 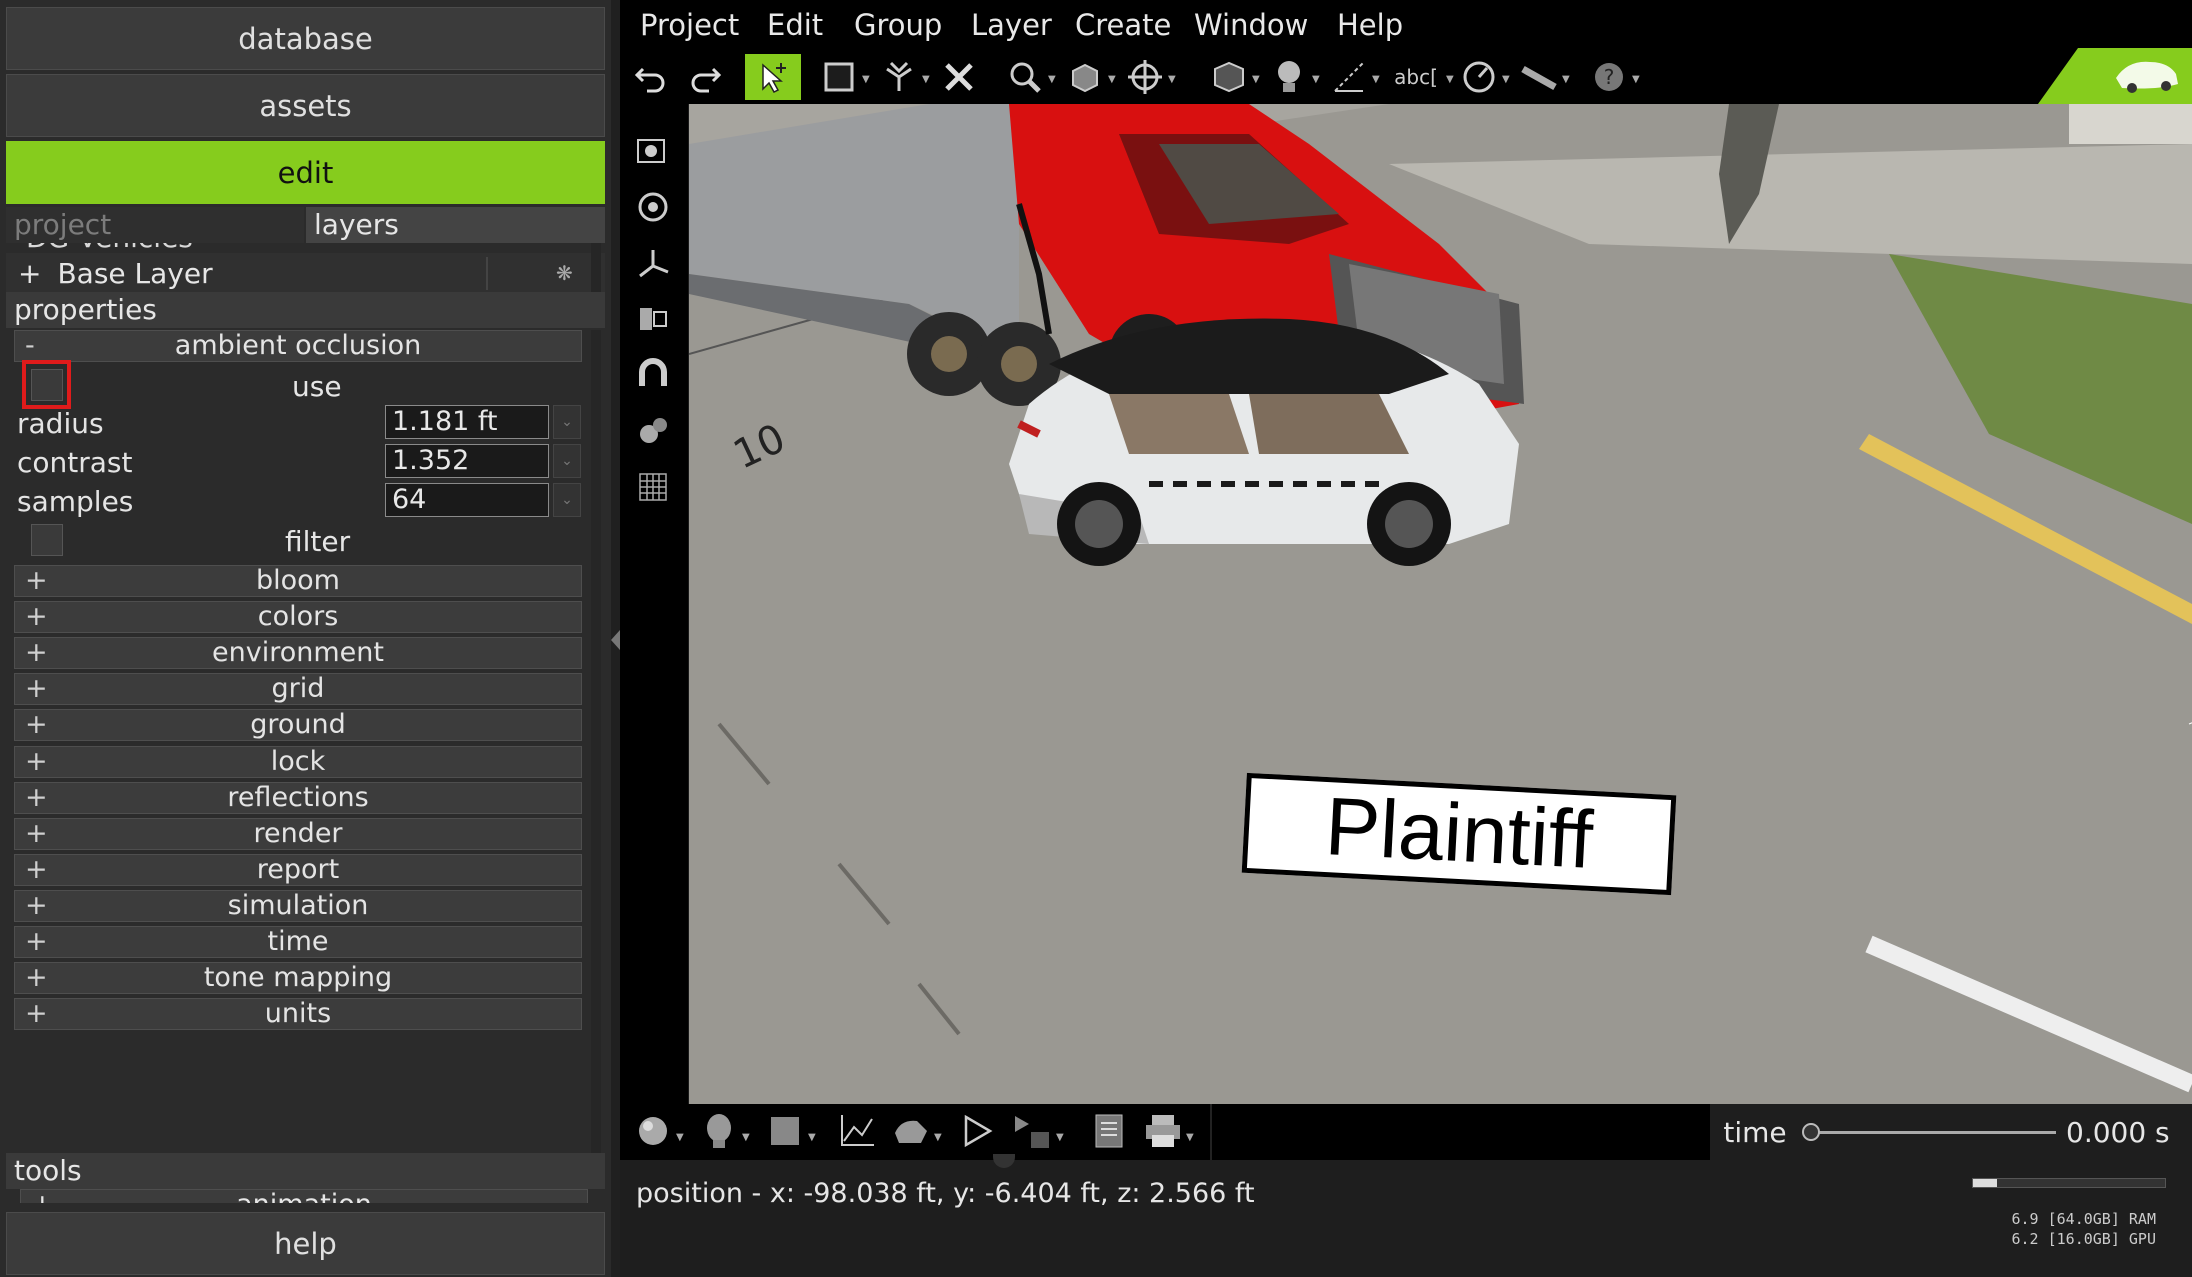 I want to click on menu-layer: Layer, so click(x=1011, y=25).